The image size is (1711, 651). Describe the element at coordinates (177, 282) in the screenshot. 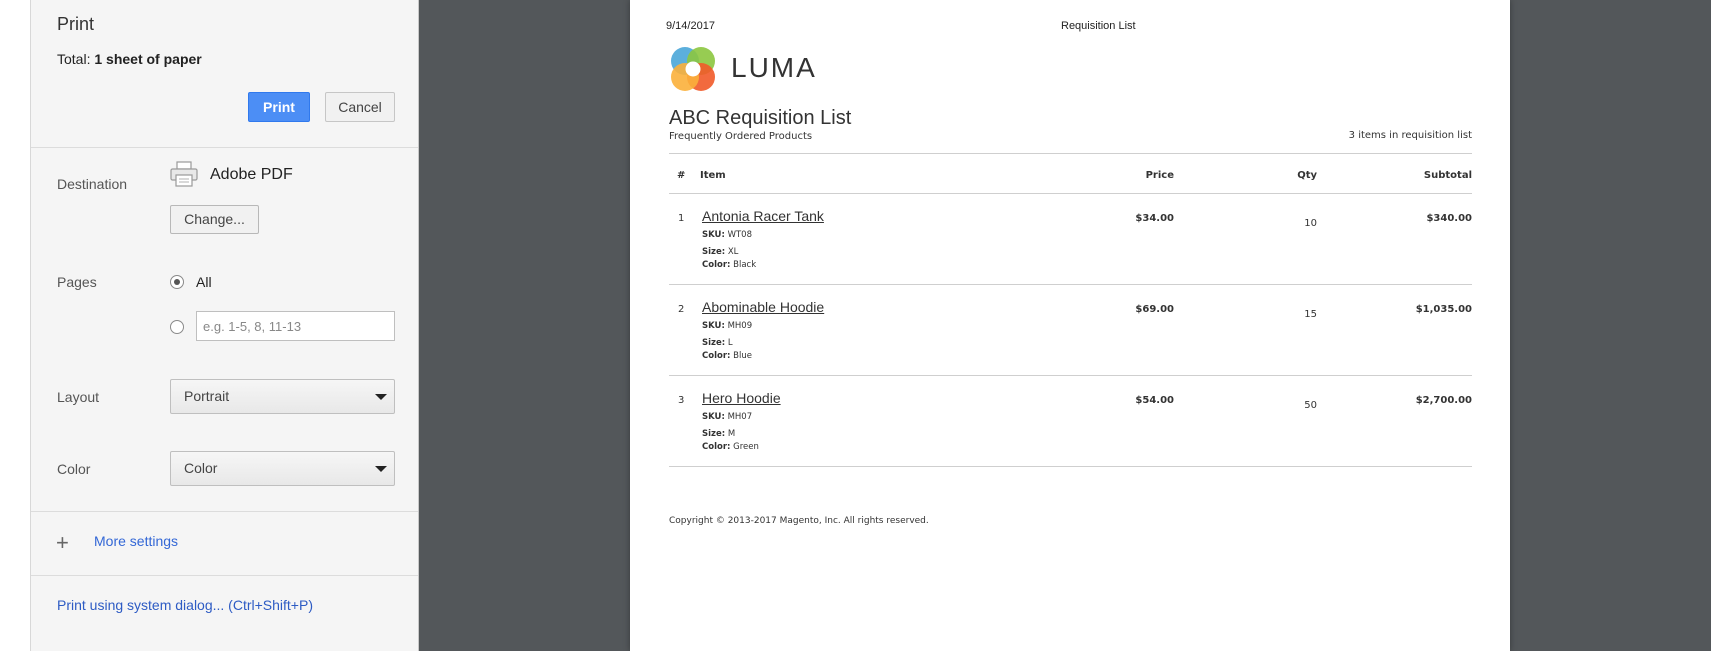

I see `pages-all-radio` at that location.